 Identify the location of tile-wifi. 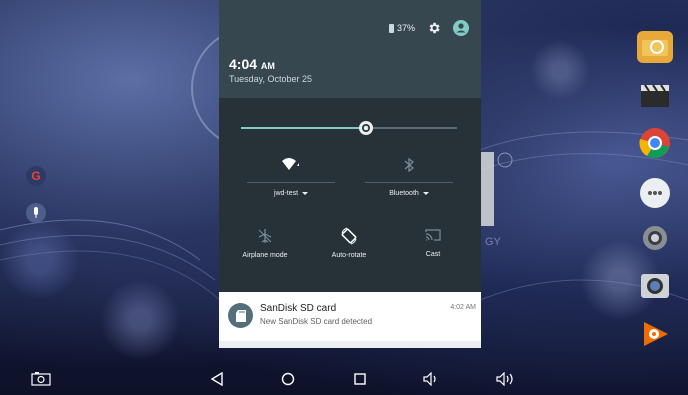
(291, 165).